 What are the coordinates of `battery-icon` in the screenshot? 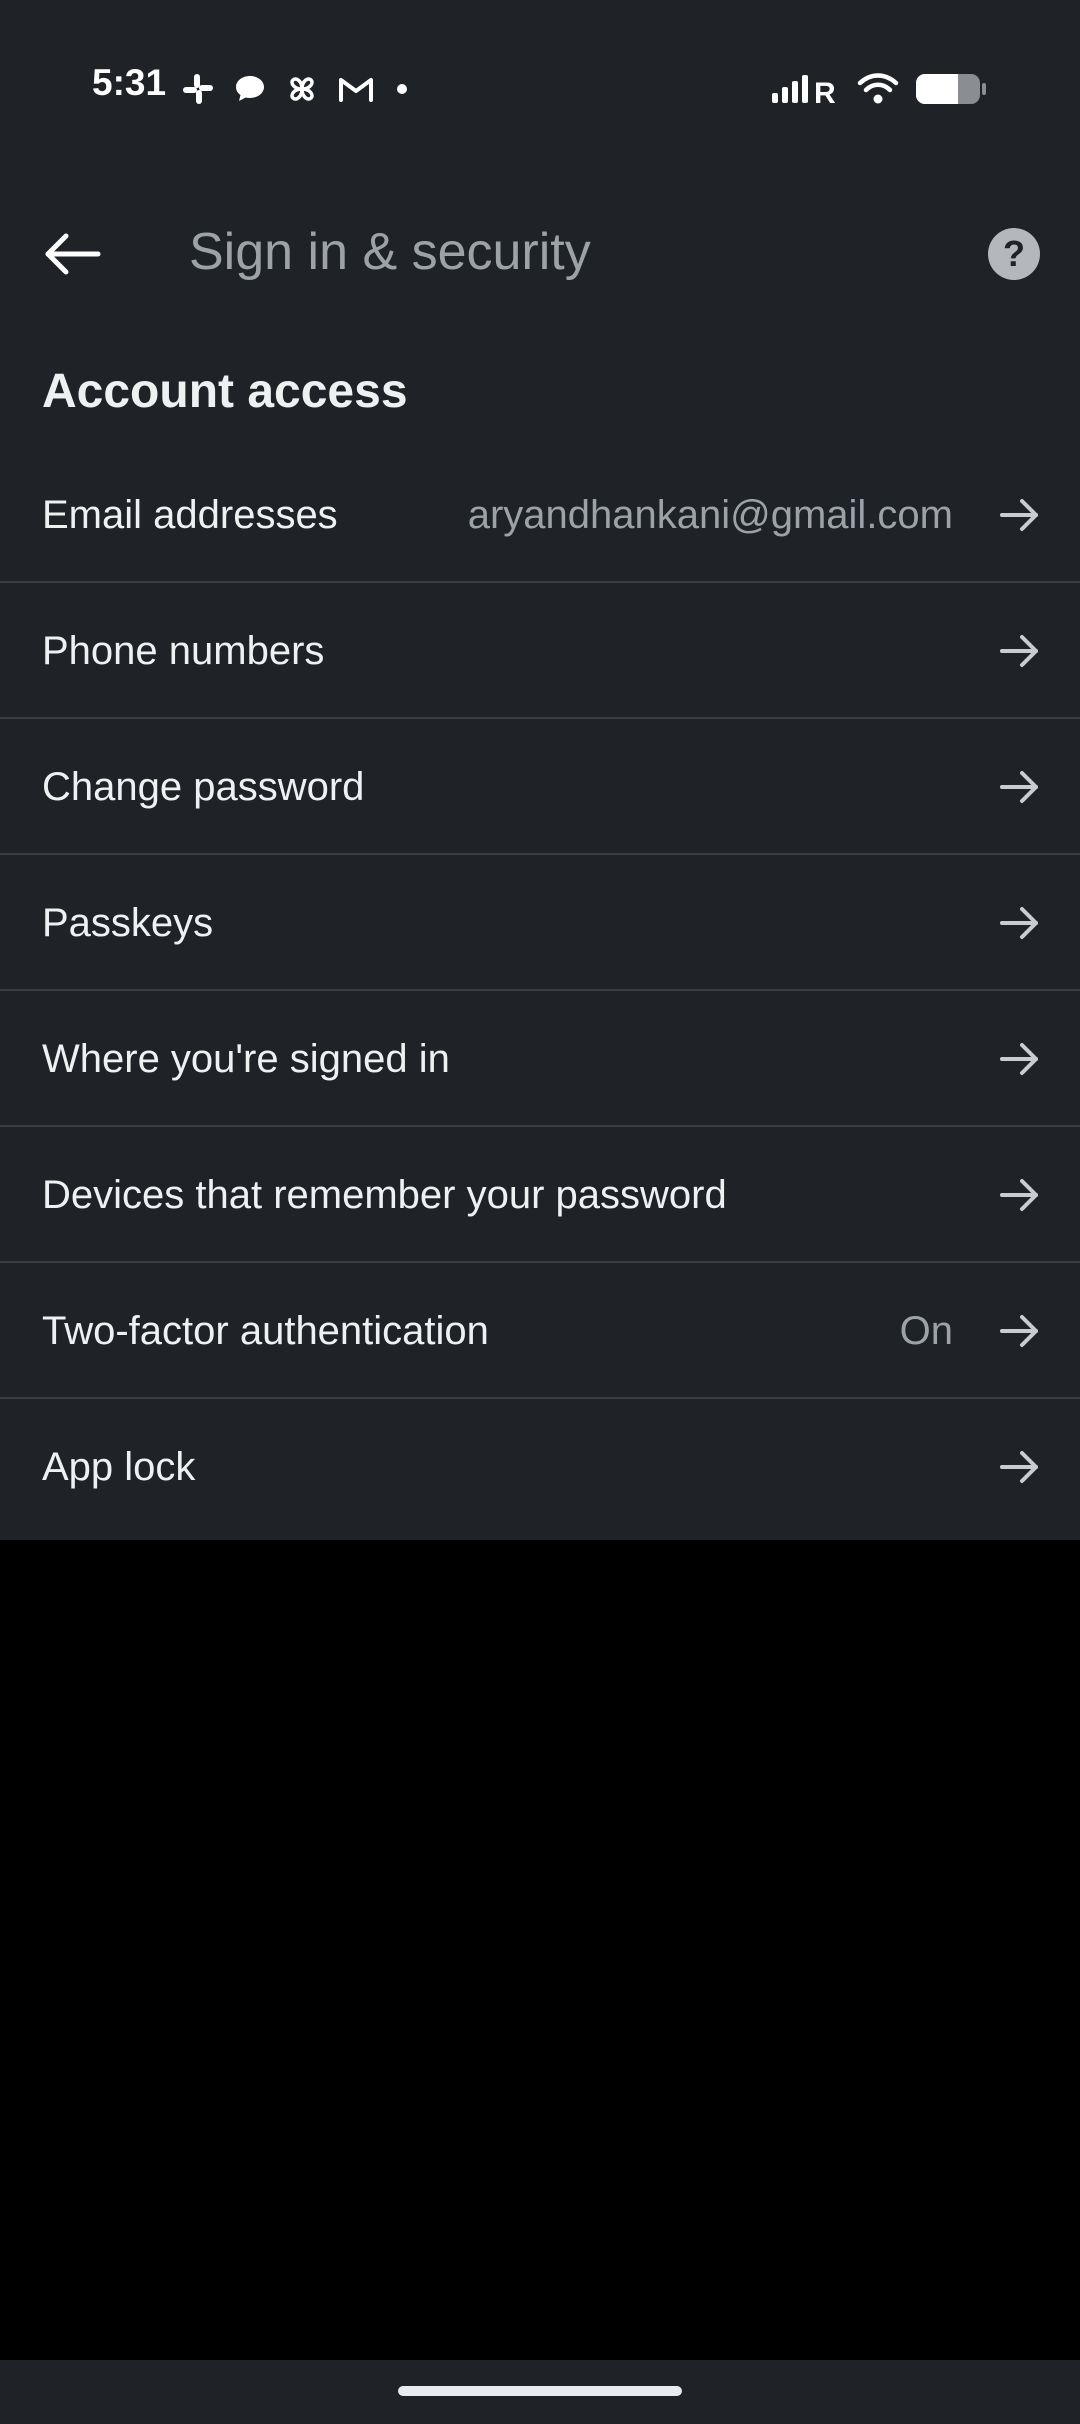 It's located at (951, 89).